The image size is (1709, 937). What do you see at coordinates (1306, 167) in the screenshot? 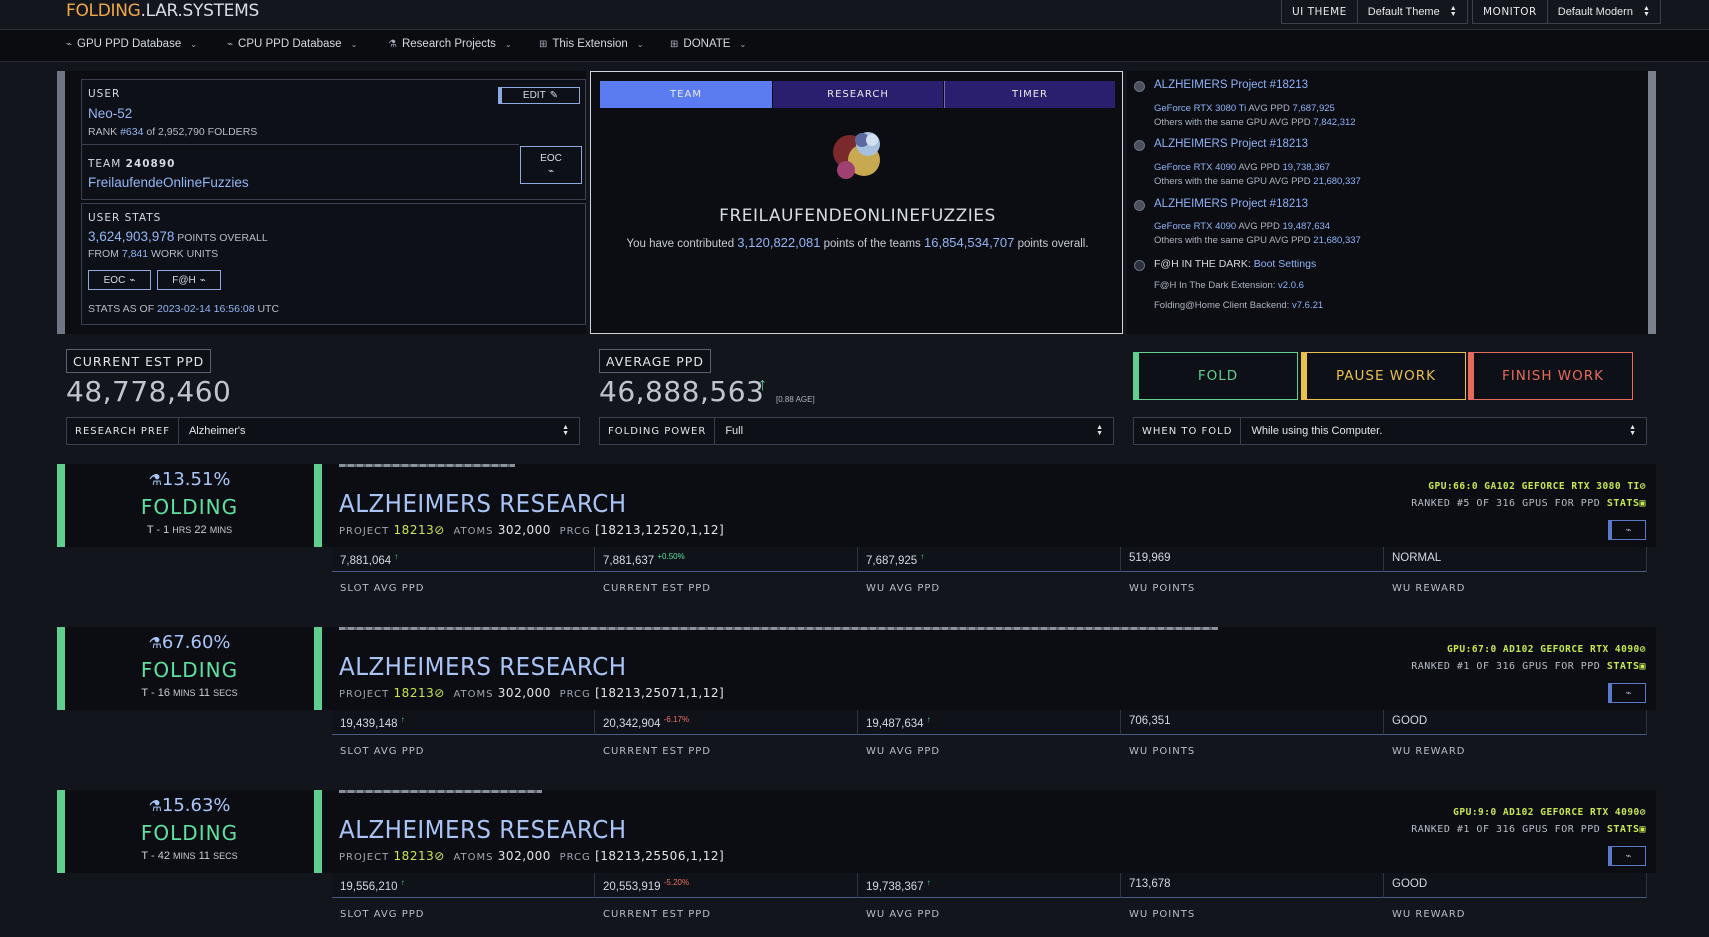
I see `avg-value: 19,738,367` at bounding box center [1306, 167].